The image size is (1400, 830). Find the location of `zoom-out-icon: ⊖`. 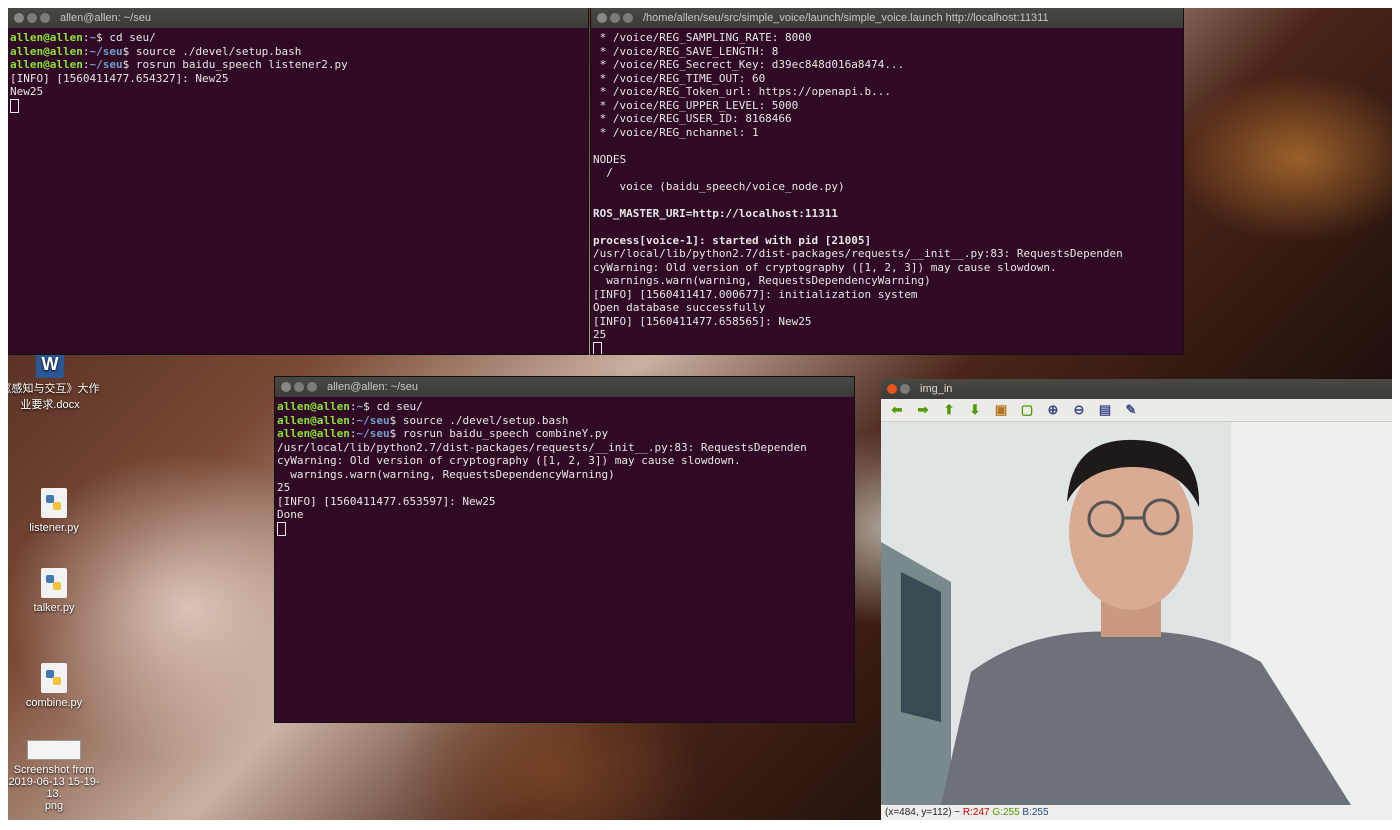

zoom-out-icon: ⊖ is located at coordinates (1079, 410).